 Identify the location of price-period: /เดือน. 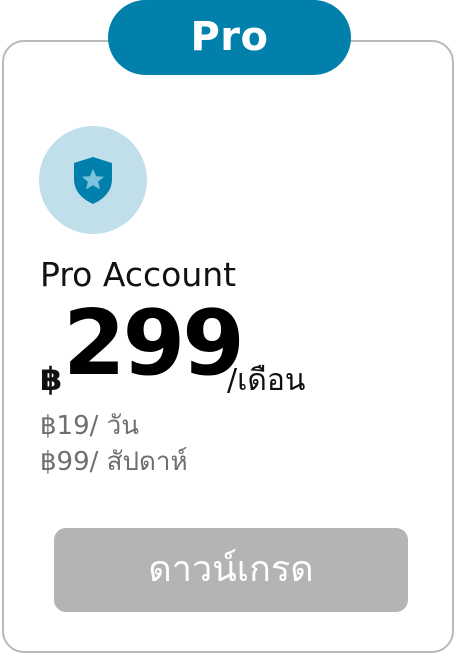
(266, 380).